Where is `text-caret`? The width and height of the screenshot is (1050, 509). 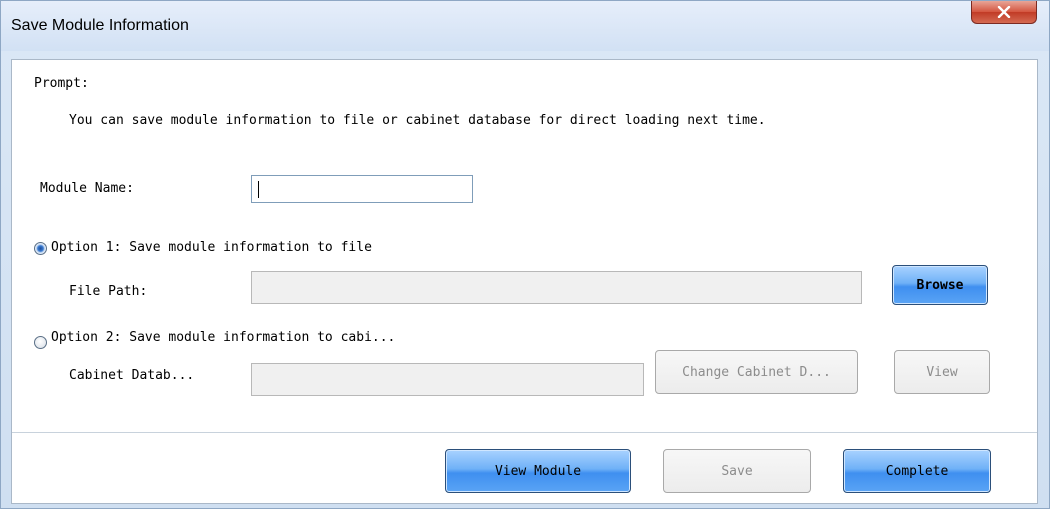
text-caret is located at coordinates (258, 189).